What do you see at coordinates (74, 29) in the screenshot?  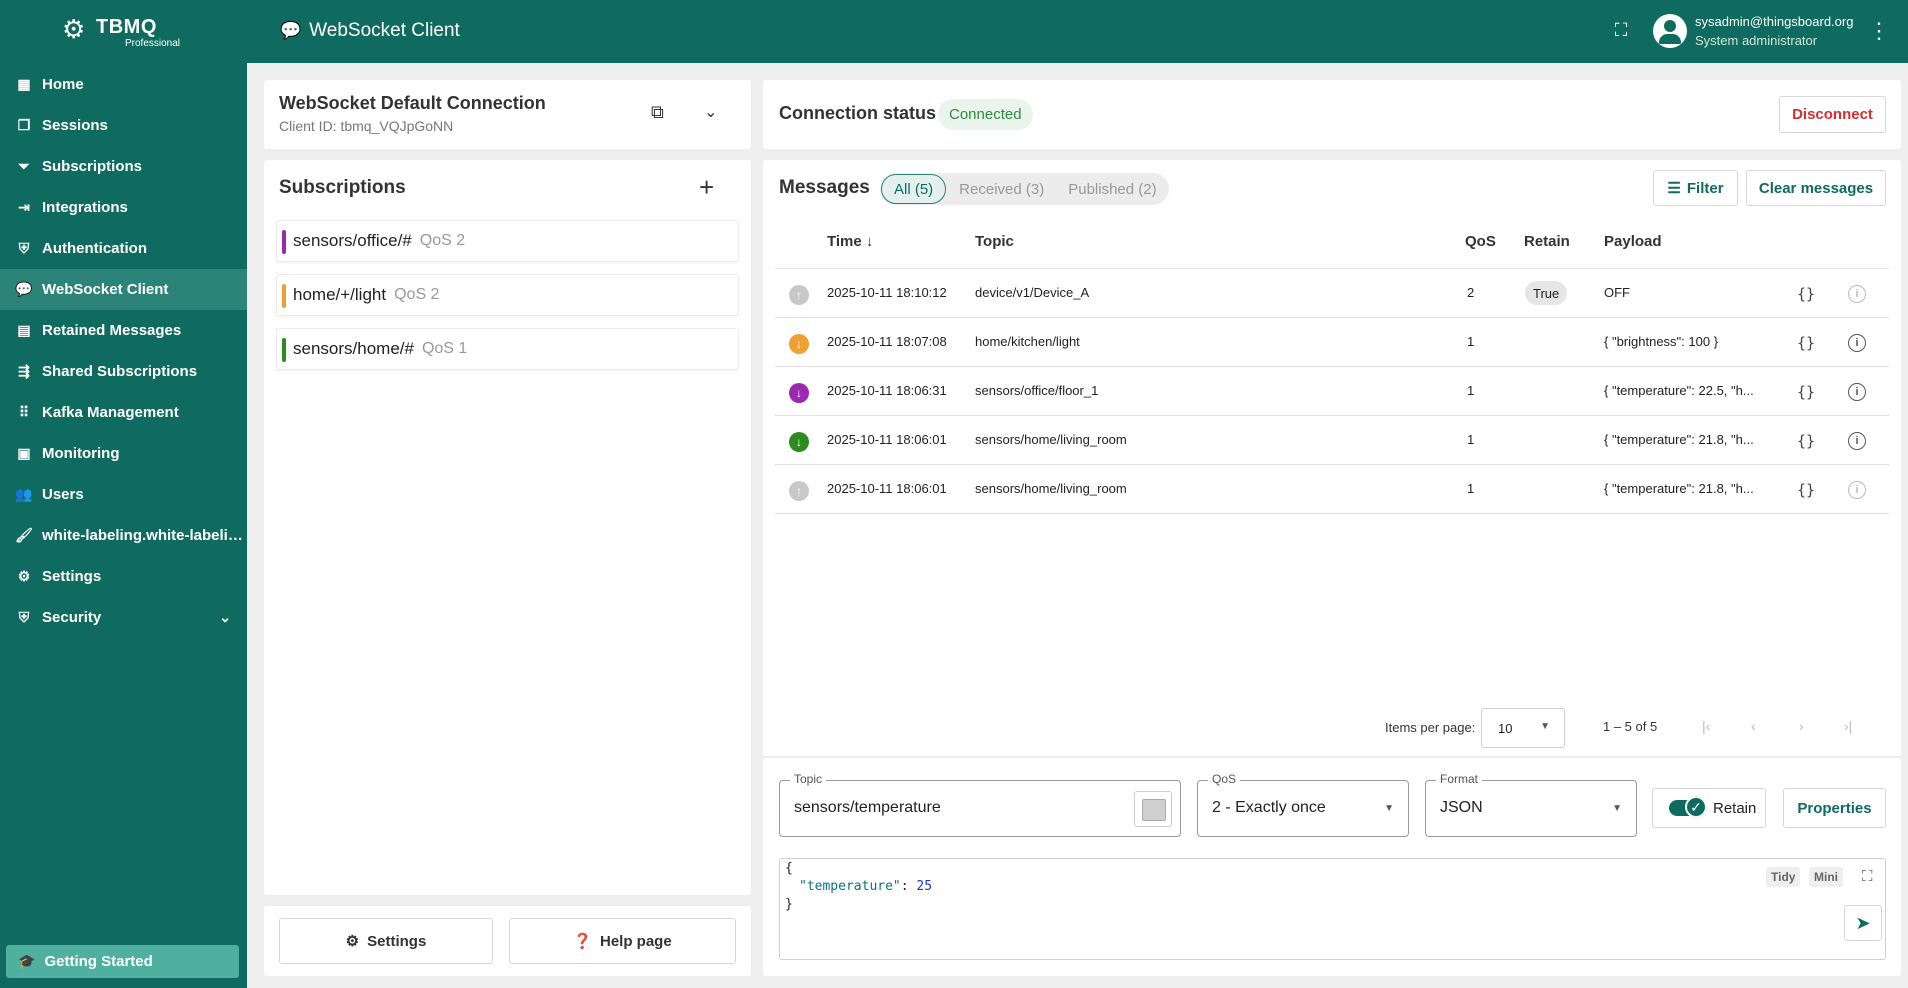 I see `logo-gear-icon: ⚙` at bounding box center [74, 29].